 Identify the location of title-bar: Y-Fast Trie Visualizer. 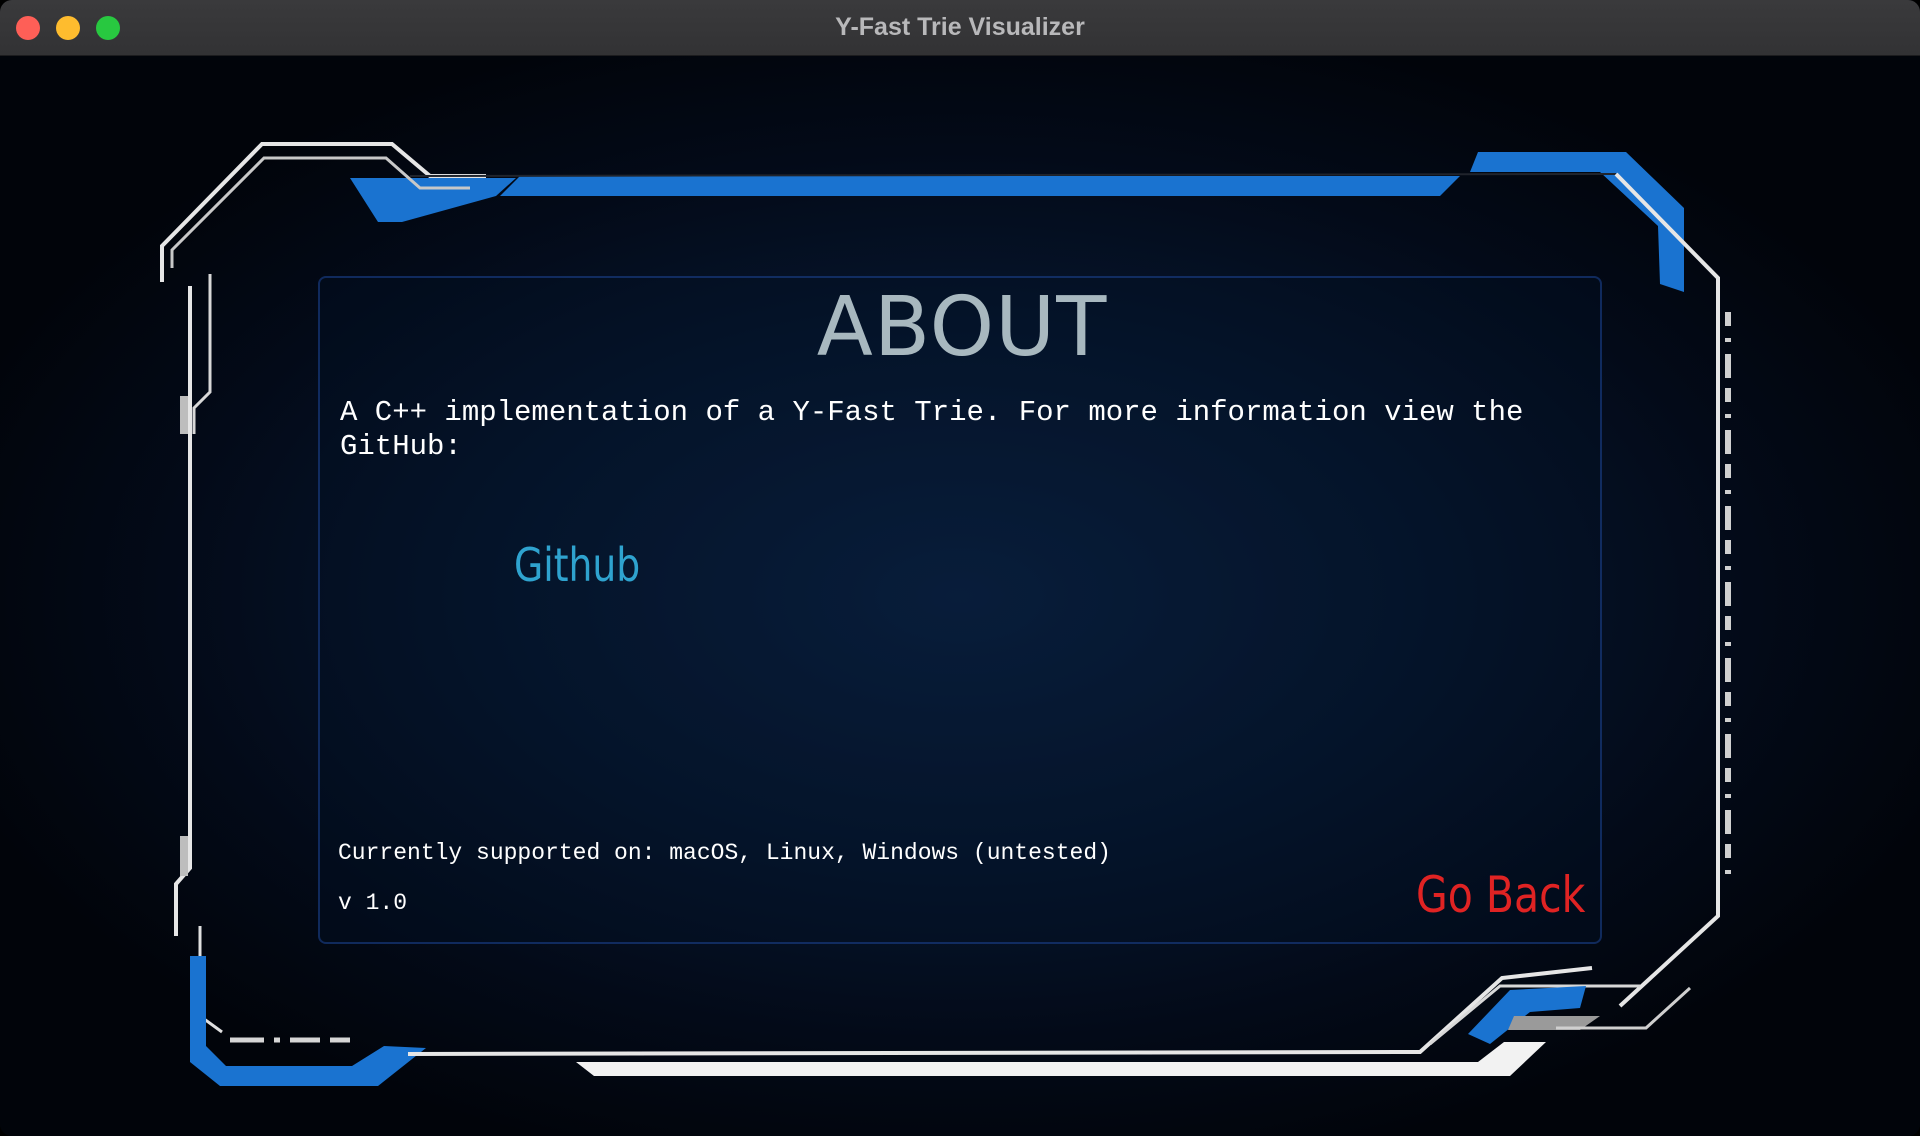
(960, 28).